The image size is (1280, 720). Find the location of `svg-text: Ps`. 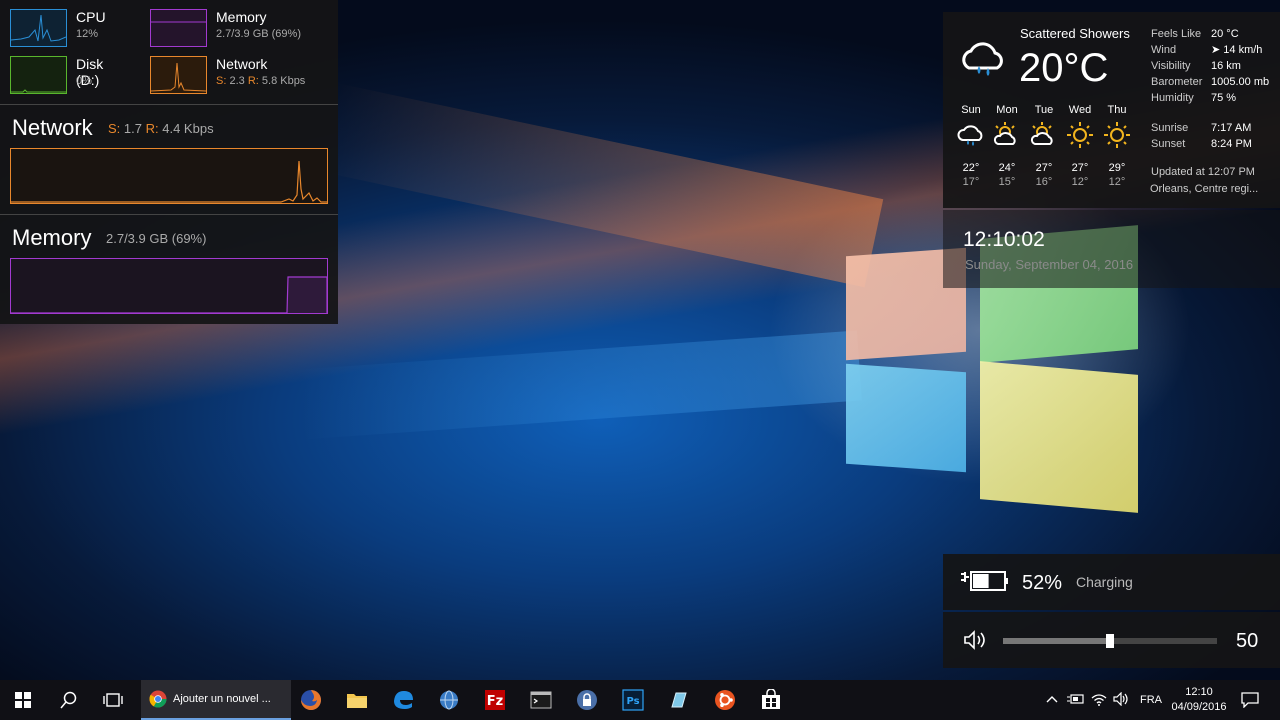

svg-text: Ps is located at coordinates (632, 701).